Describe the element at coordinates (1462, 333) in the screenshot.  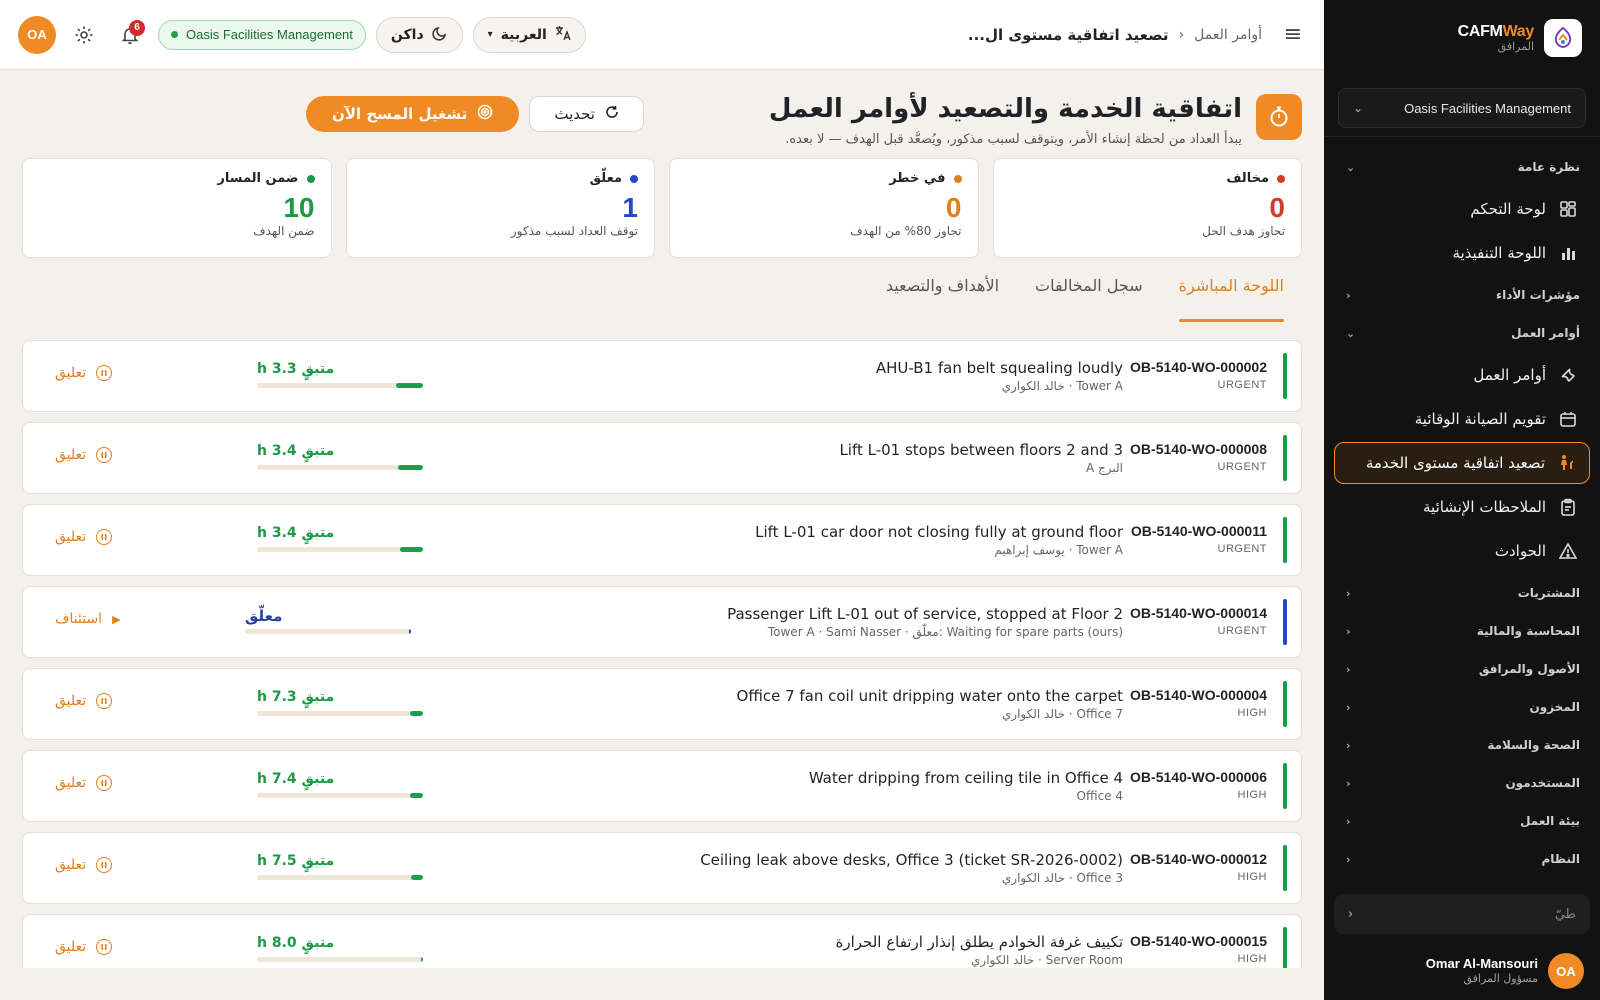
I see `nav-section-work-orders: أوامر العمل ⌄` at that location.